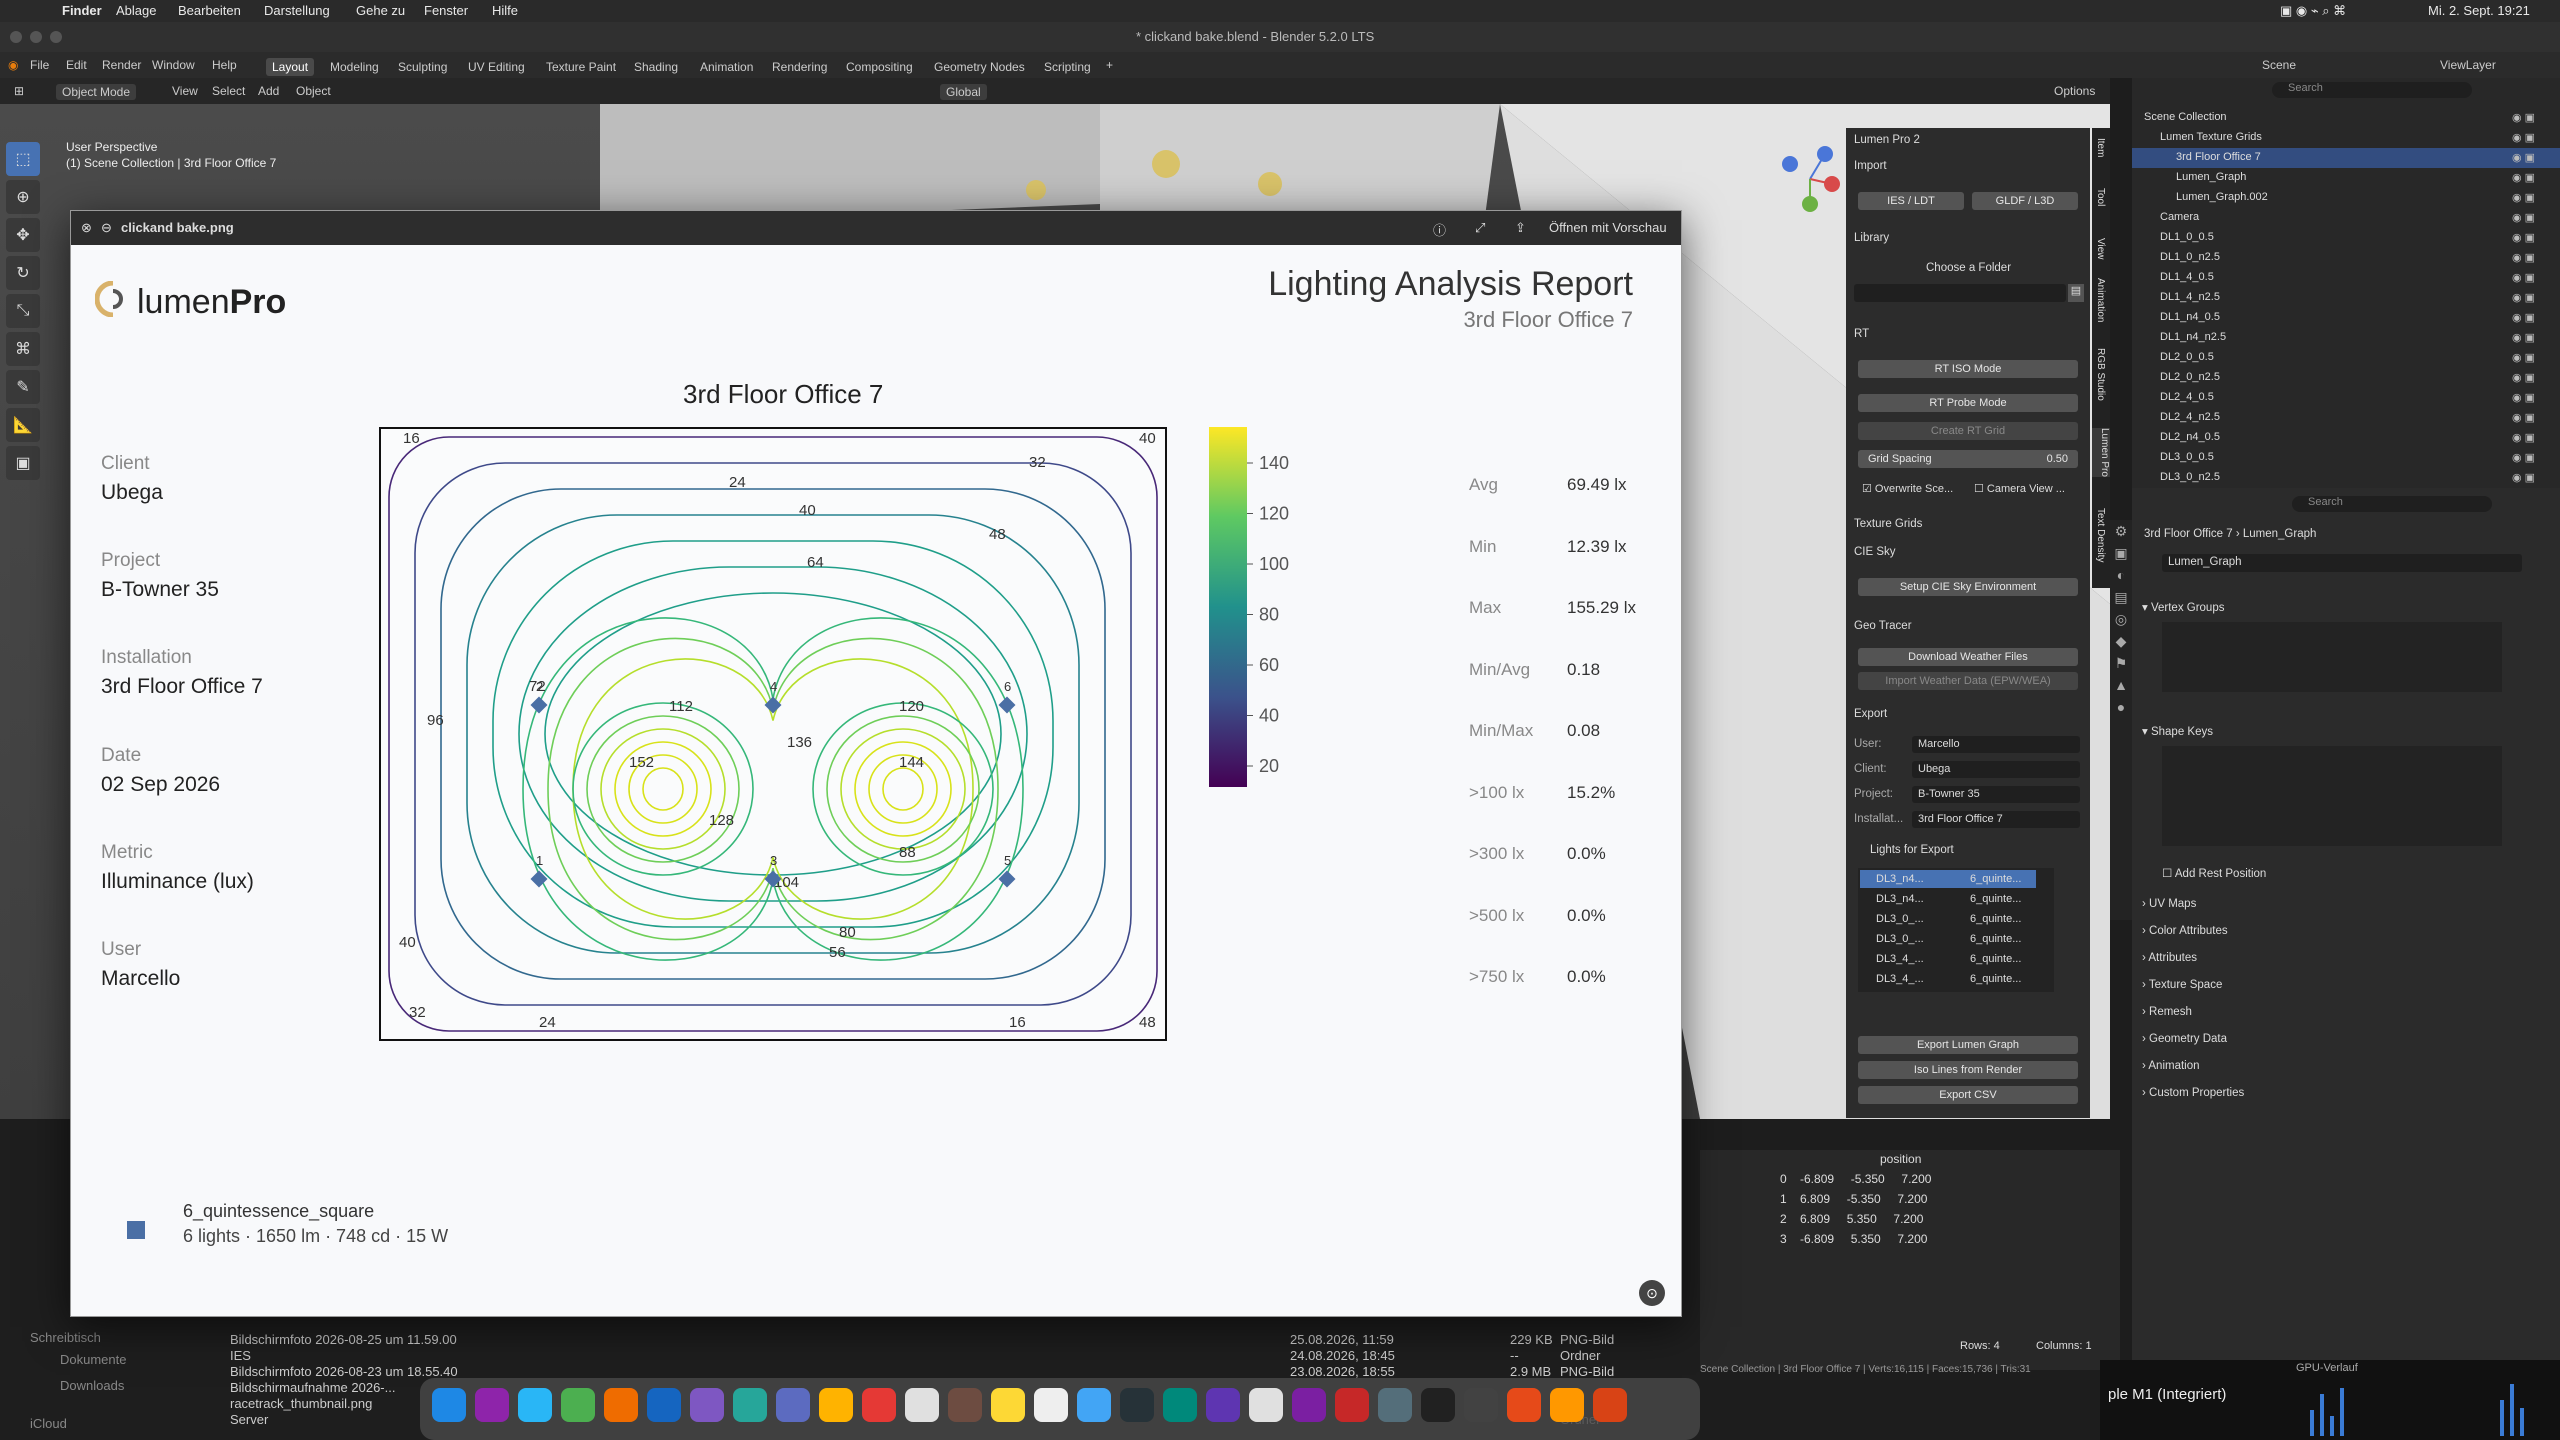 The width and height of the screenshot is (2560, 1440). Describe the element at coordinates (23, 197) in the screenshot. I see `cursor-tool-icon: ⊕` at that location.